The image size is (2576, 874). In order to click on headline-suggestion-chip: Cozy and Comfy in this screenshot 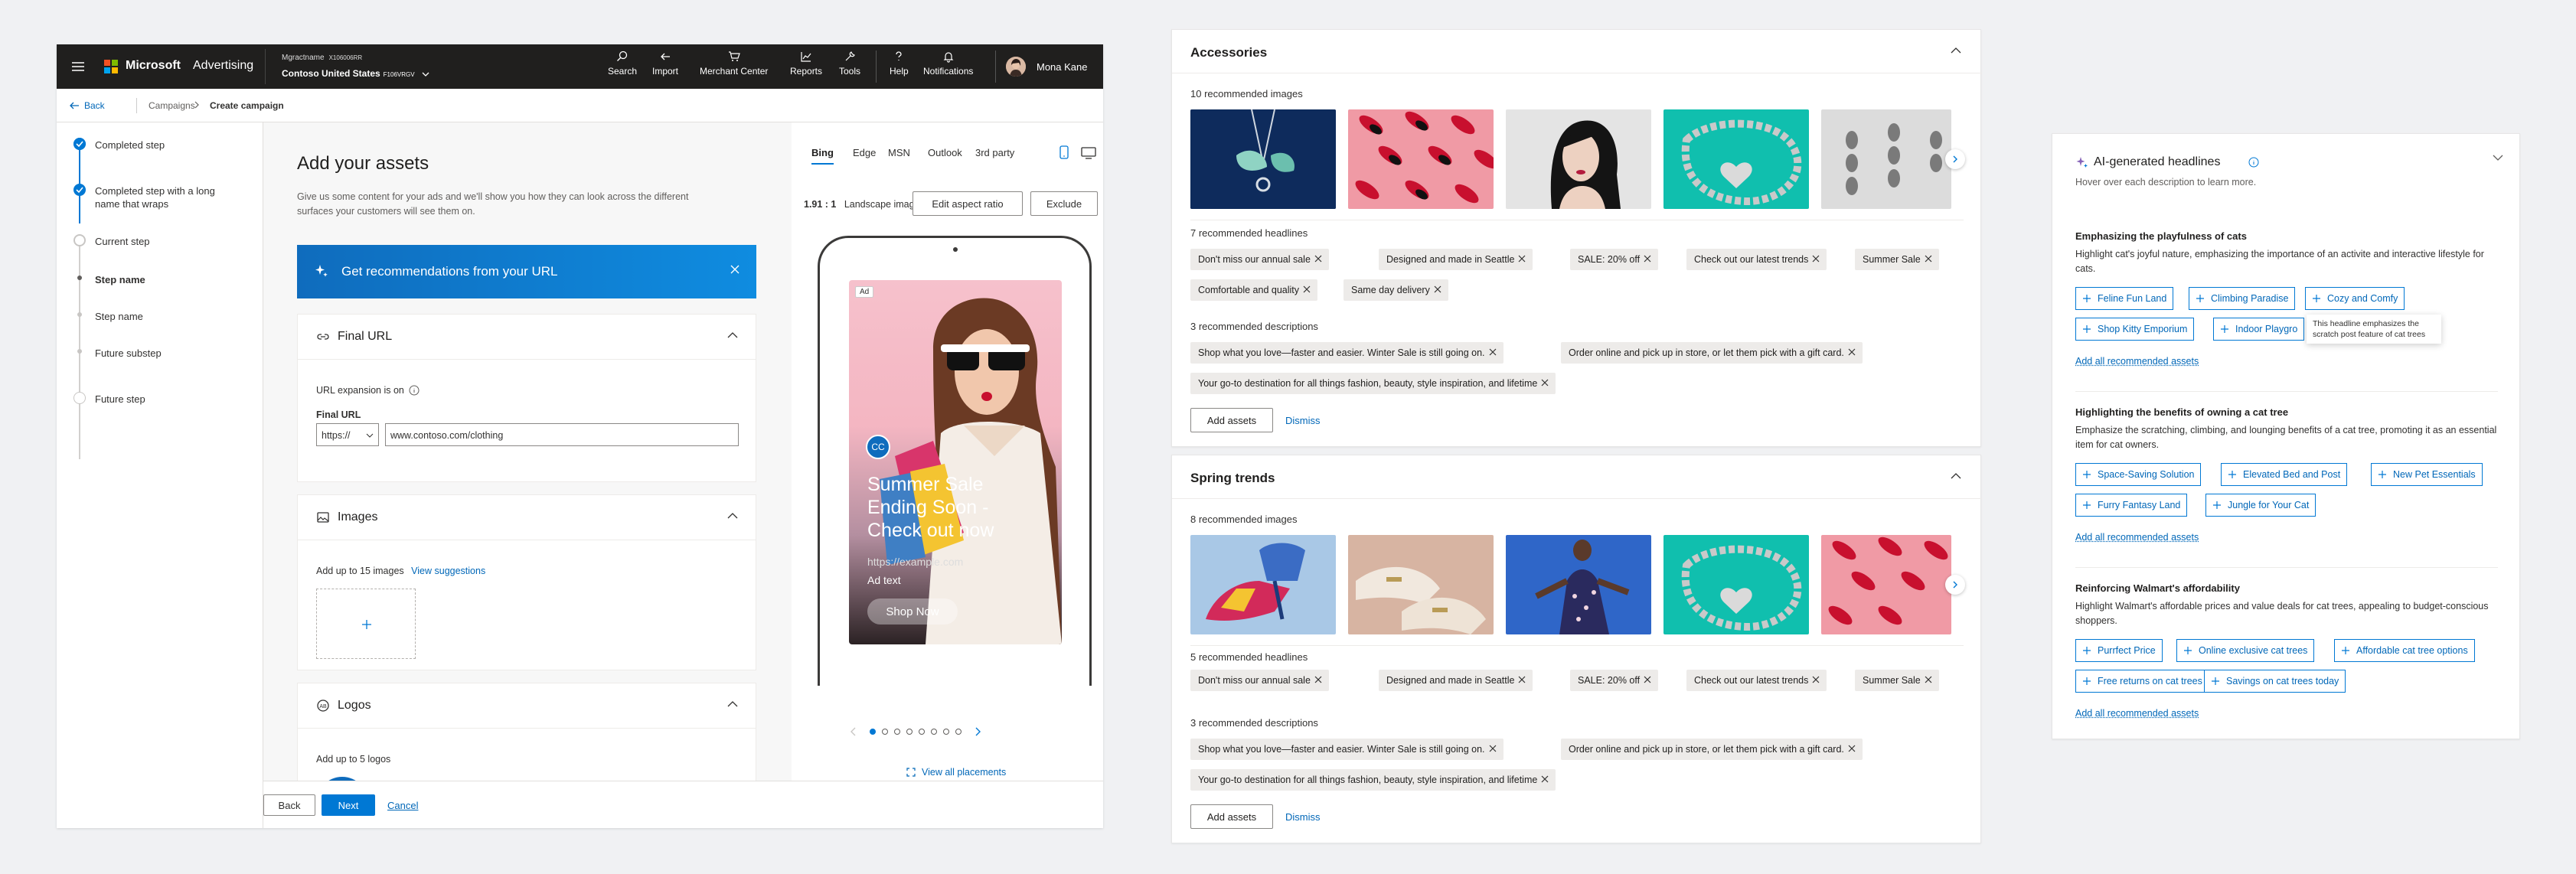, I will do `click(2355, 298)`.